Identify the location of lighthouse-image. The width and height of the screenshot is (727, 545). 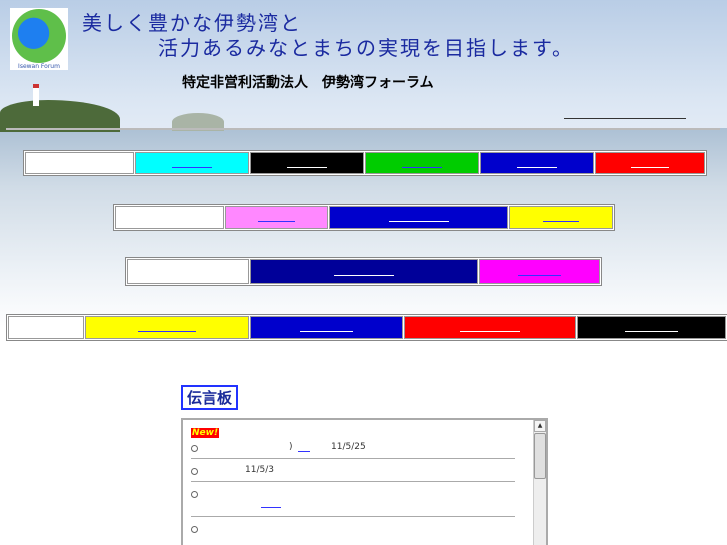
(36, 95).